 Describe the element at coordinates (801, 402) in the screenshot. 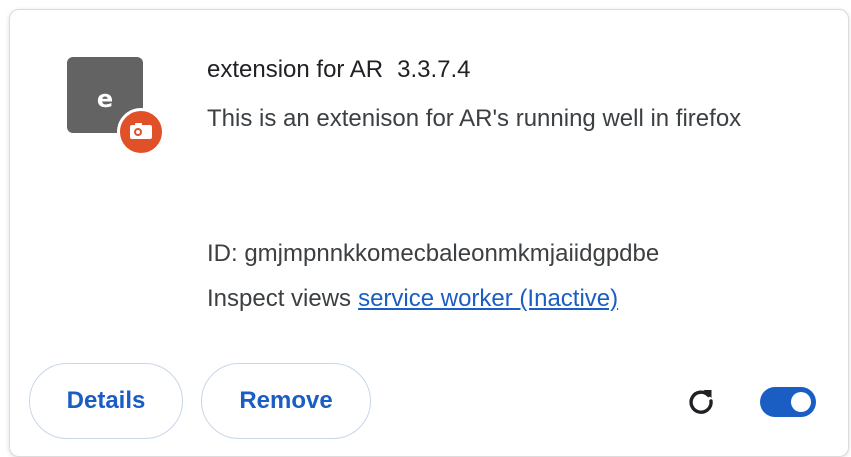

I see `toggle-knob` at that location.